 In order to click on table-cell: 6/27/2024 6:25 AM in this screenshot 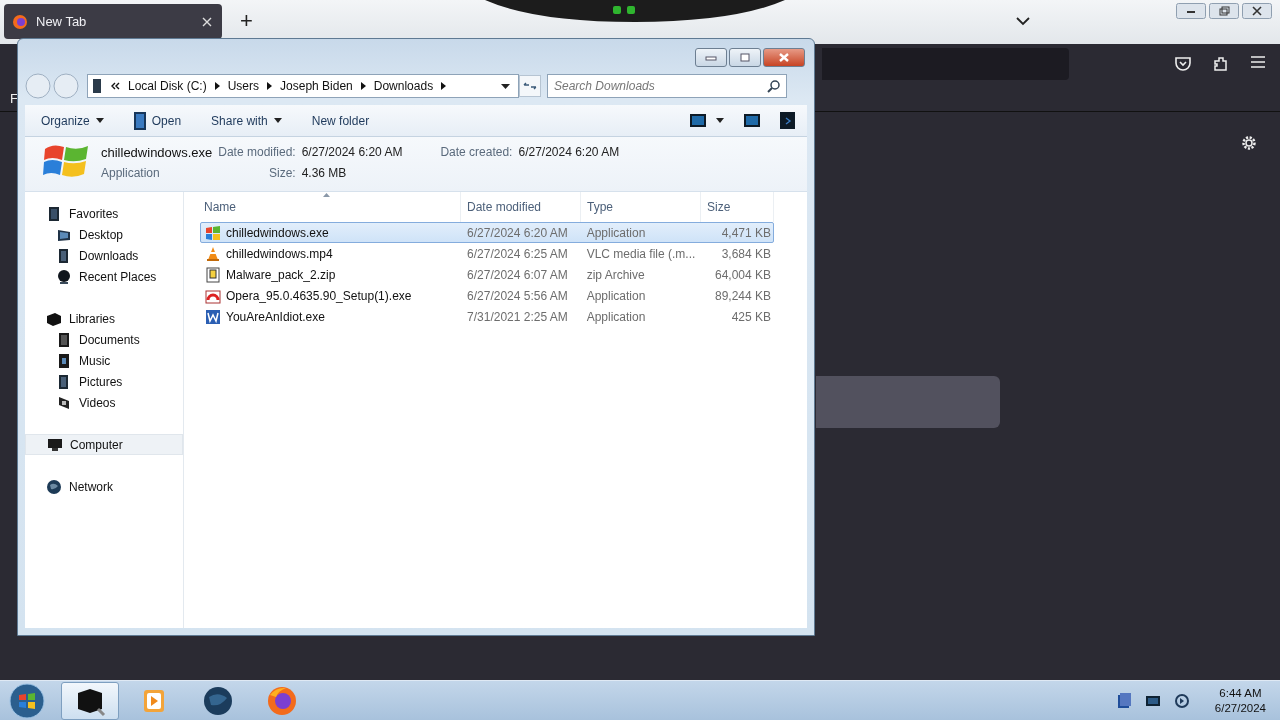, I will do `click(517, 253)`.